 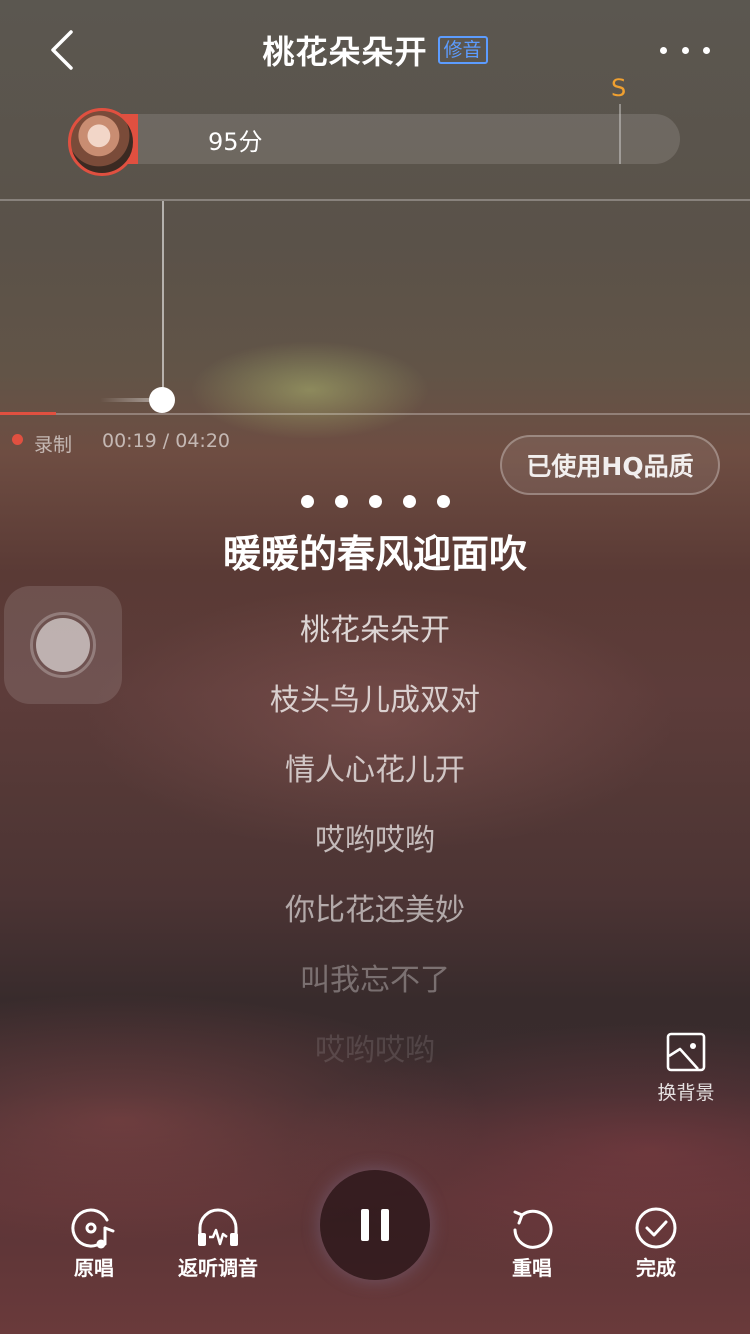 What do you see at coordinates (686, 1052) in the screenshot?
I see `image-icon` at bounding box center [686, 1052].